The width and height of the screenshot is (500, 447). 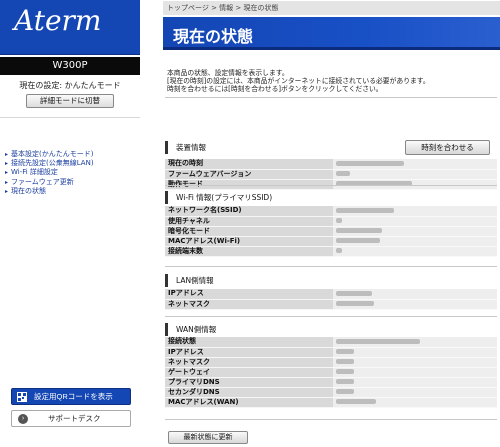 I want to click on sync-time-button: 時刻を合わせる, so click(x=447, y=147).